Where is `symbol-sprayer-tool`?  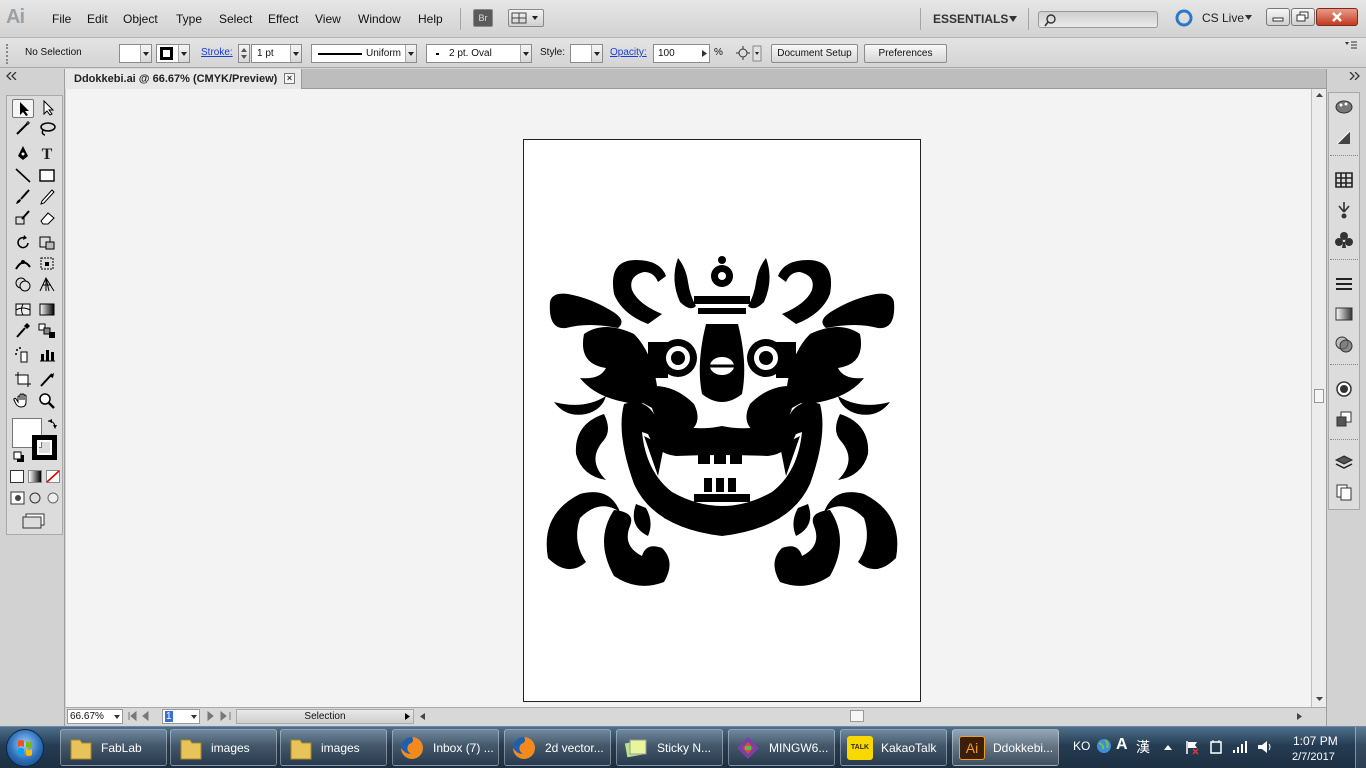 symbol-sprayer-tool is located at coordinates (23, 355).